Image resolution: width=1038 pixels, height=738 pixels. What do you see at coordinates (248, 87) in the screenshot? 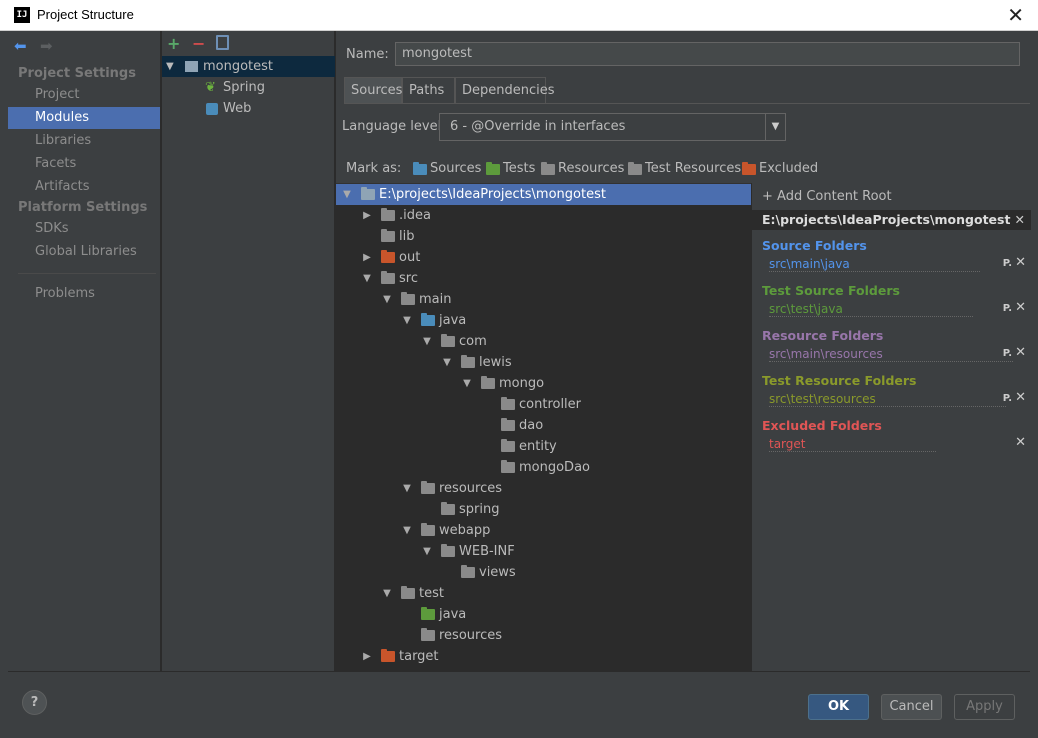
I see `facet-tree-item: ❦ Spring` at bounding box center [248, 87].